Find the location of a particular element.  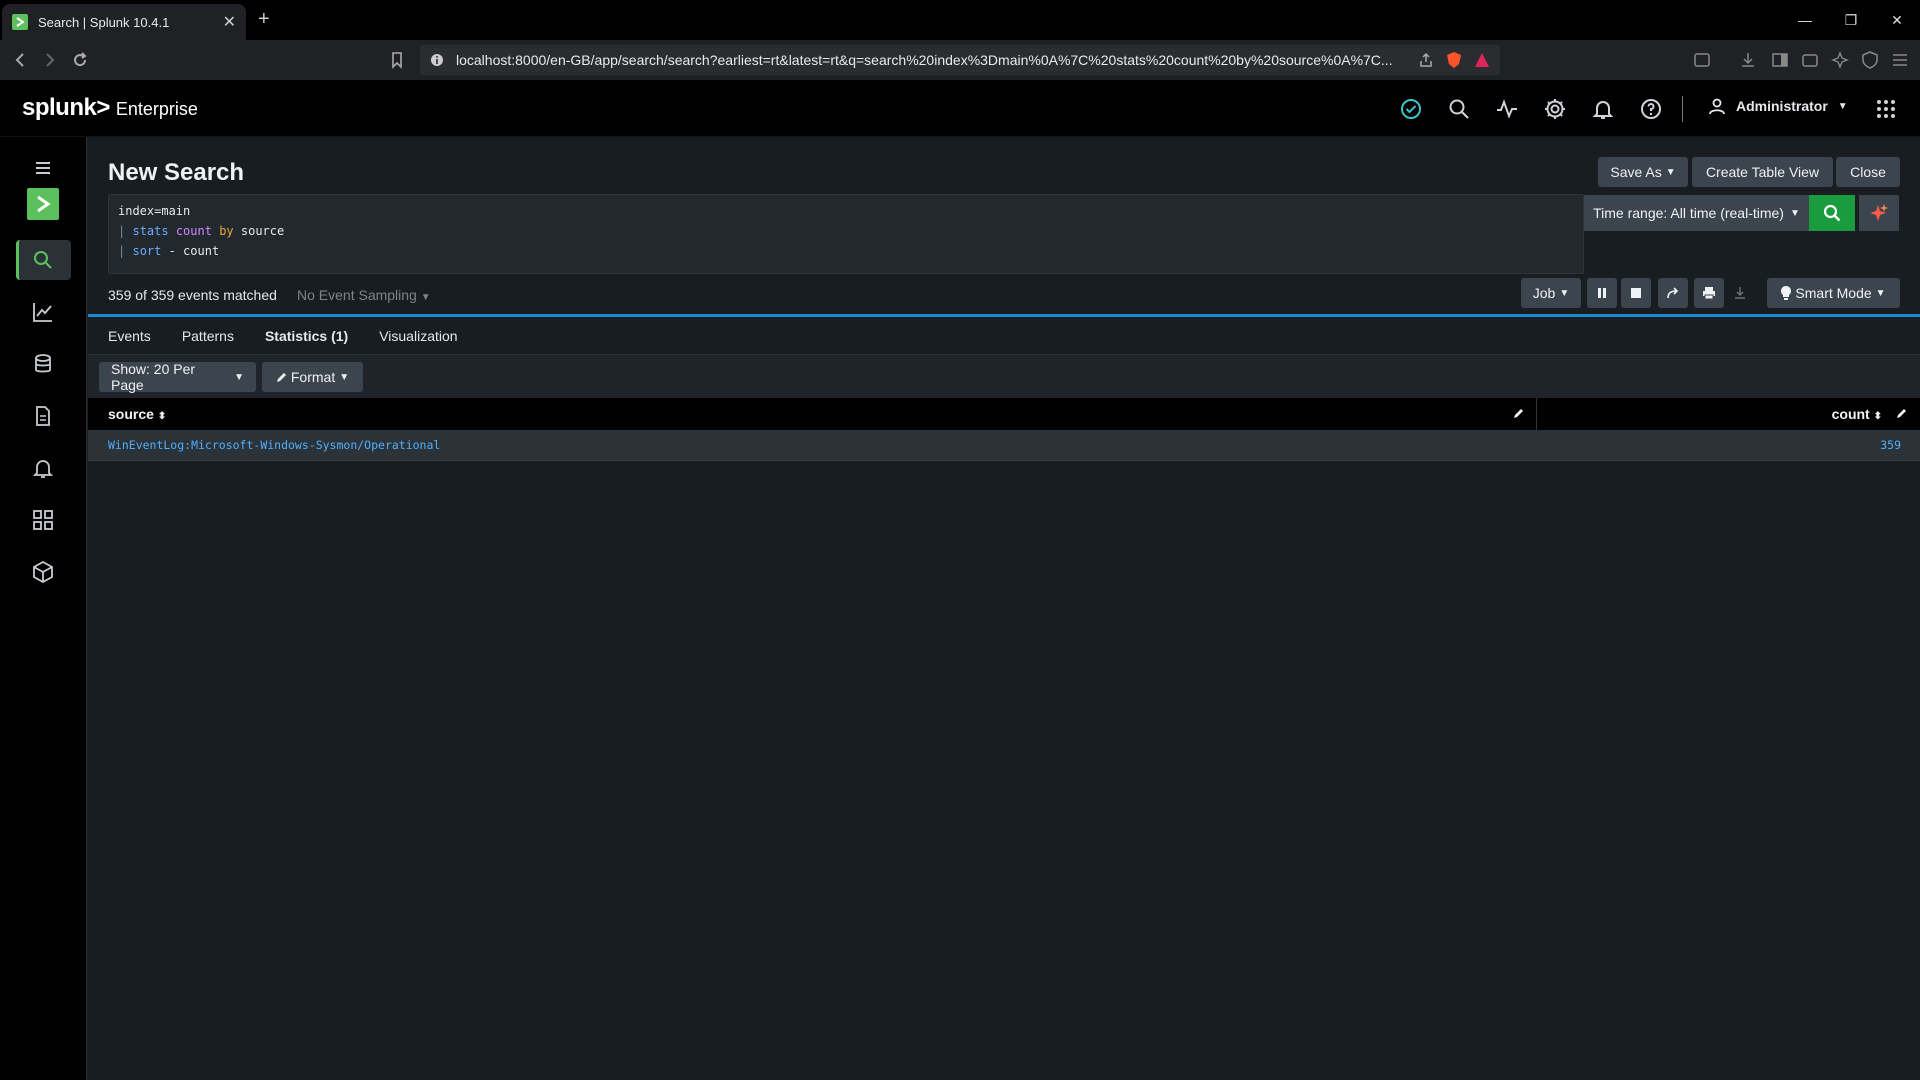

datasets-database-icon is located at coordinates (43, 364).